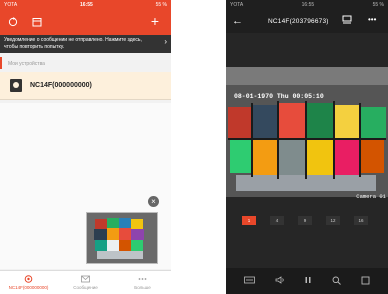 This screenshot has height=294, width=388. I want to click on live-view-top-bar: ← NC14F(203796673) •••, so click(307, 21).